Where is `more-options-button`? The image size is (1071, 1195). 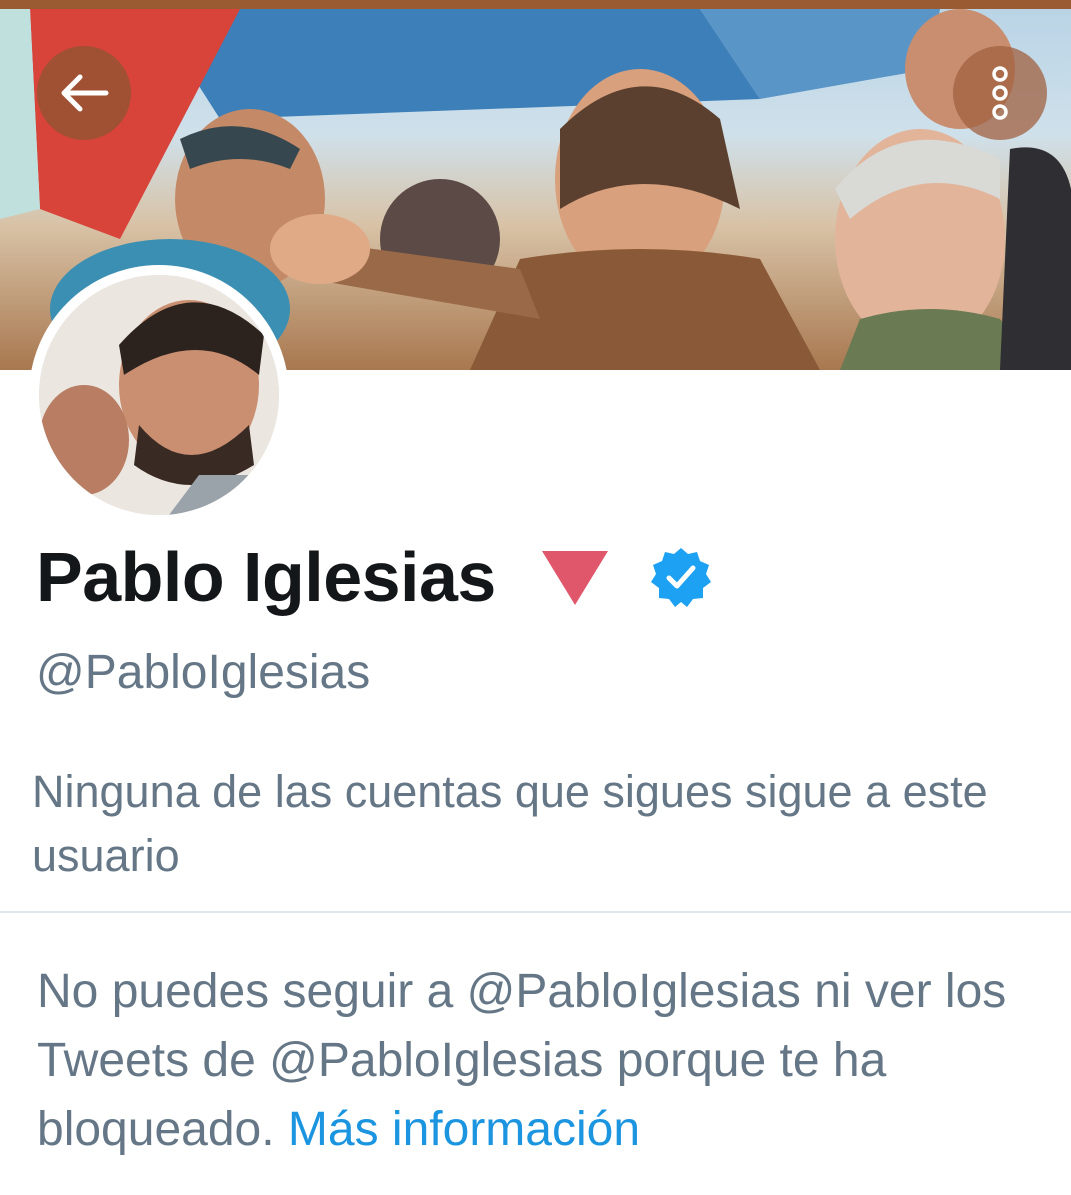
more-options-button is located at coordinates (1000, 93).